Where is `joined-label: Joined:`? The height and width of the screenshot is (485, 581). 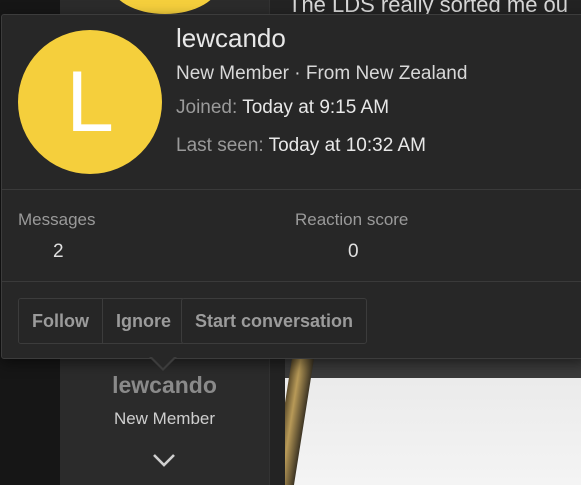 joined-label: Joined: is located at coordinates (207, 107).